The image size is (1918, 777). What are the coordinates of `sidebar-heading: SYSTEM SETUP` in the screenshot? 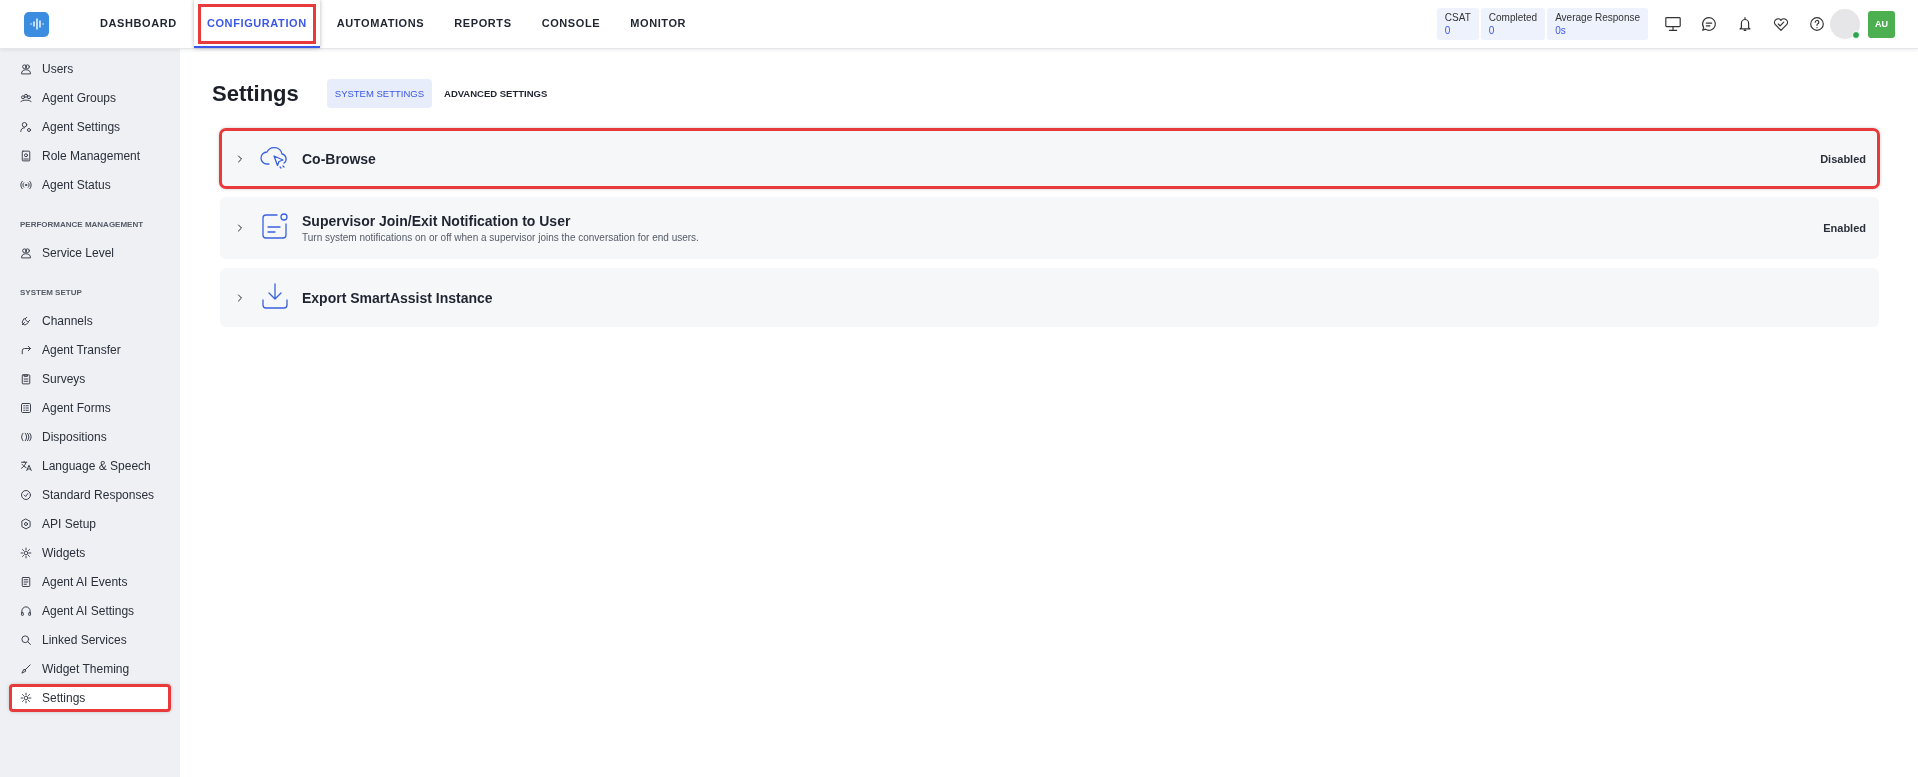 It's located at (51, 292).